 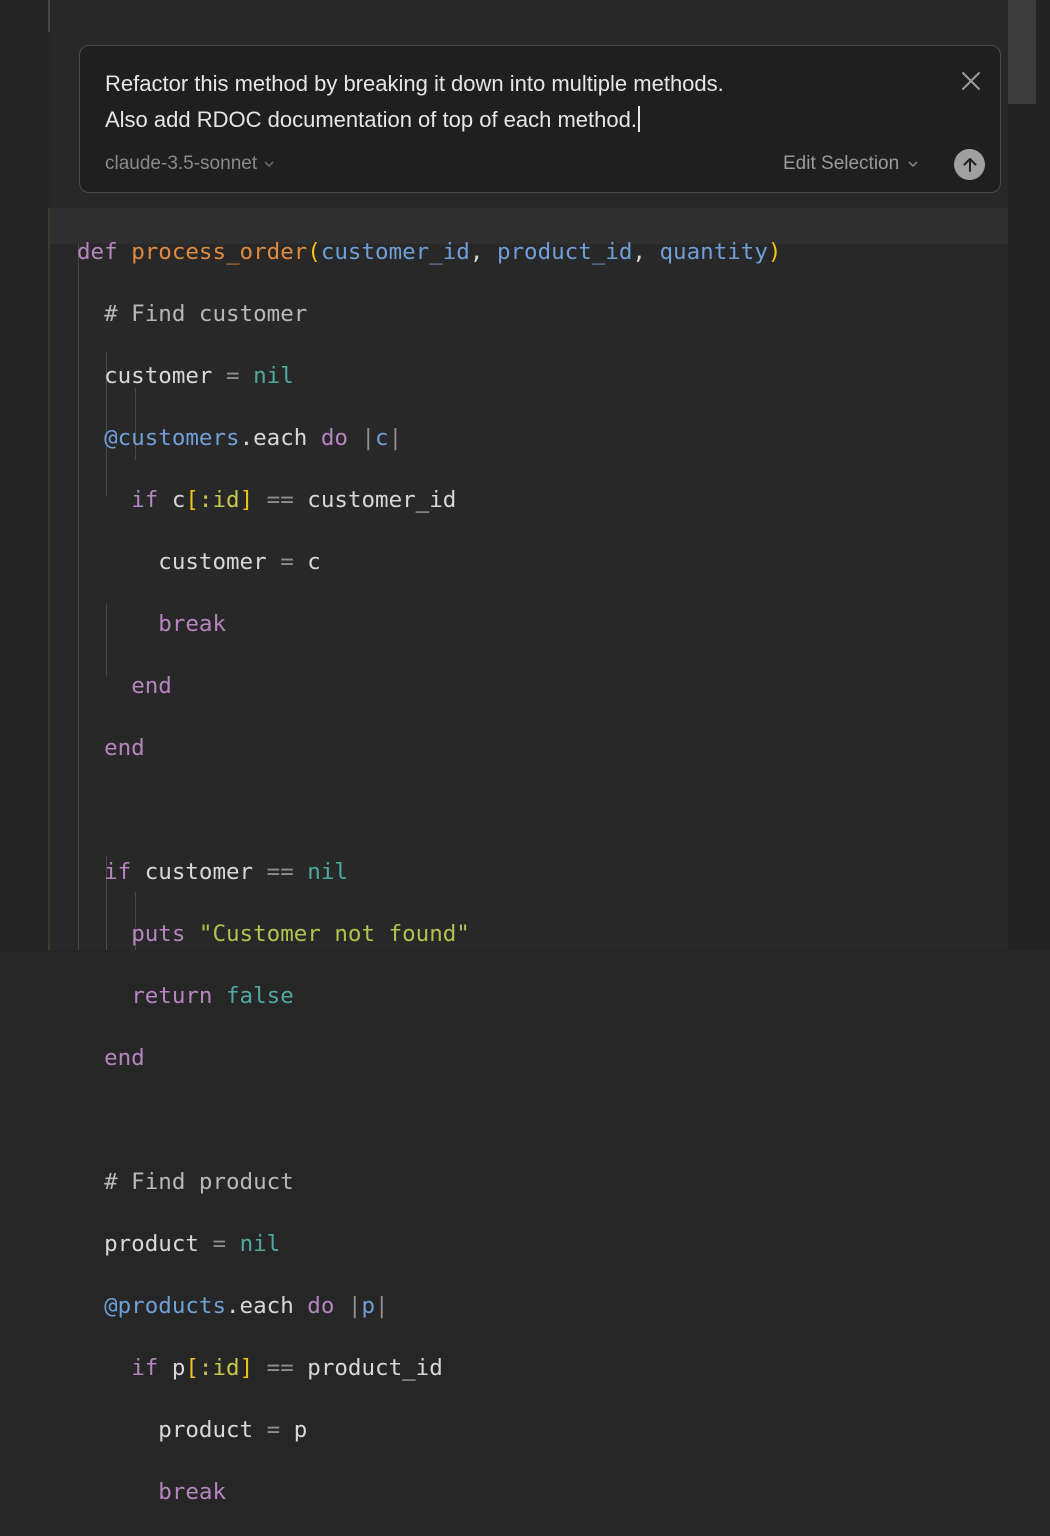 What do you see at coordinates (219, 252) in the screenshot?
I see `method-name: process_order` at bounding box center [219, 252].